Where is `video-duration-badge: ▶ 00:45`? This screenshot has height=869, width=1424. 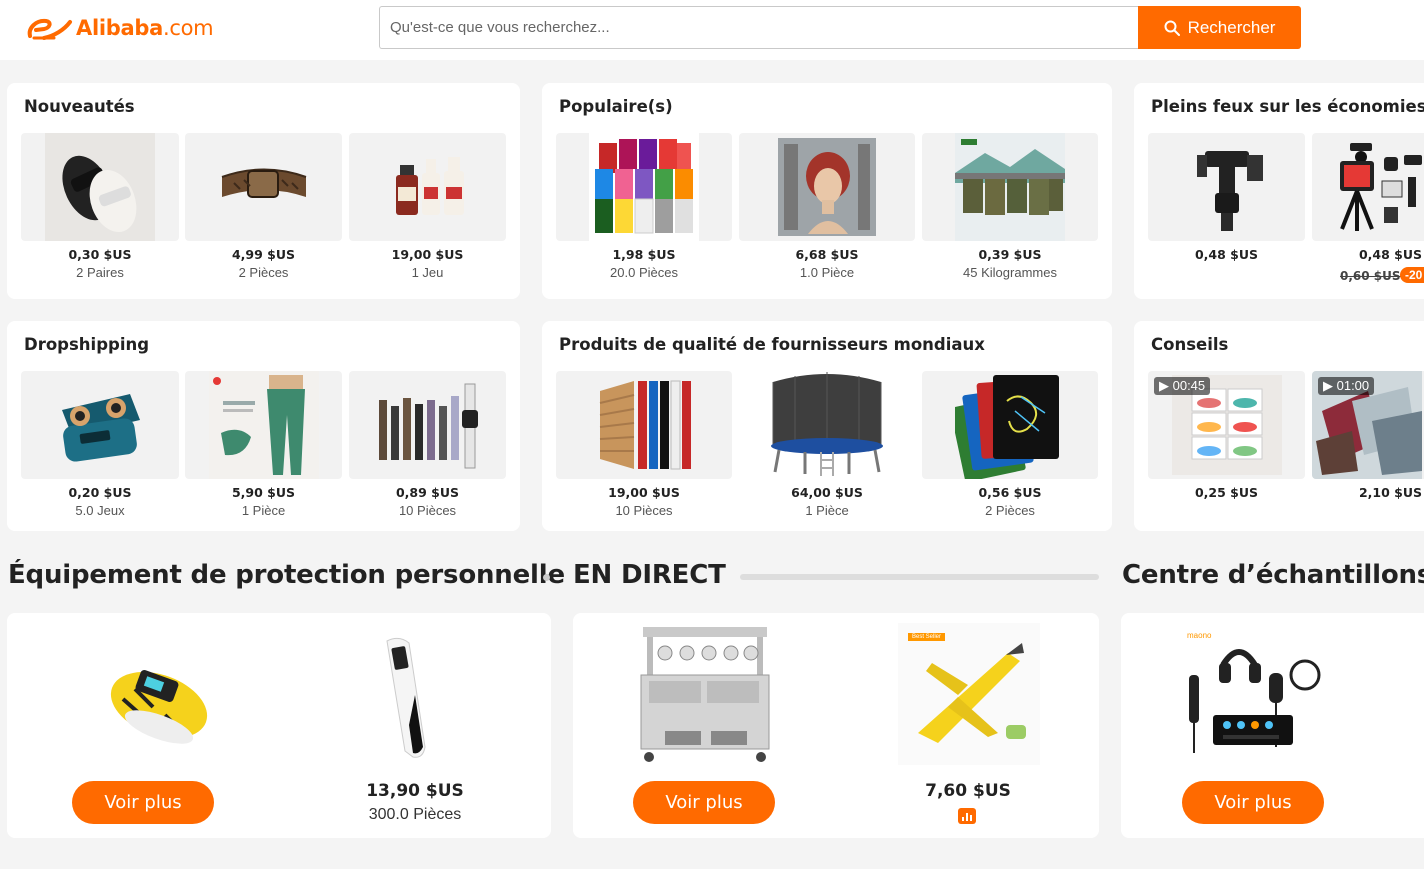 video-duration-badge: ▶ 00:45 is located at coordinates (1182, 386).